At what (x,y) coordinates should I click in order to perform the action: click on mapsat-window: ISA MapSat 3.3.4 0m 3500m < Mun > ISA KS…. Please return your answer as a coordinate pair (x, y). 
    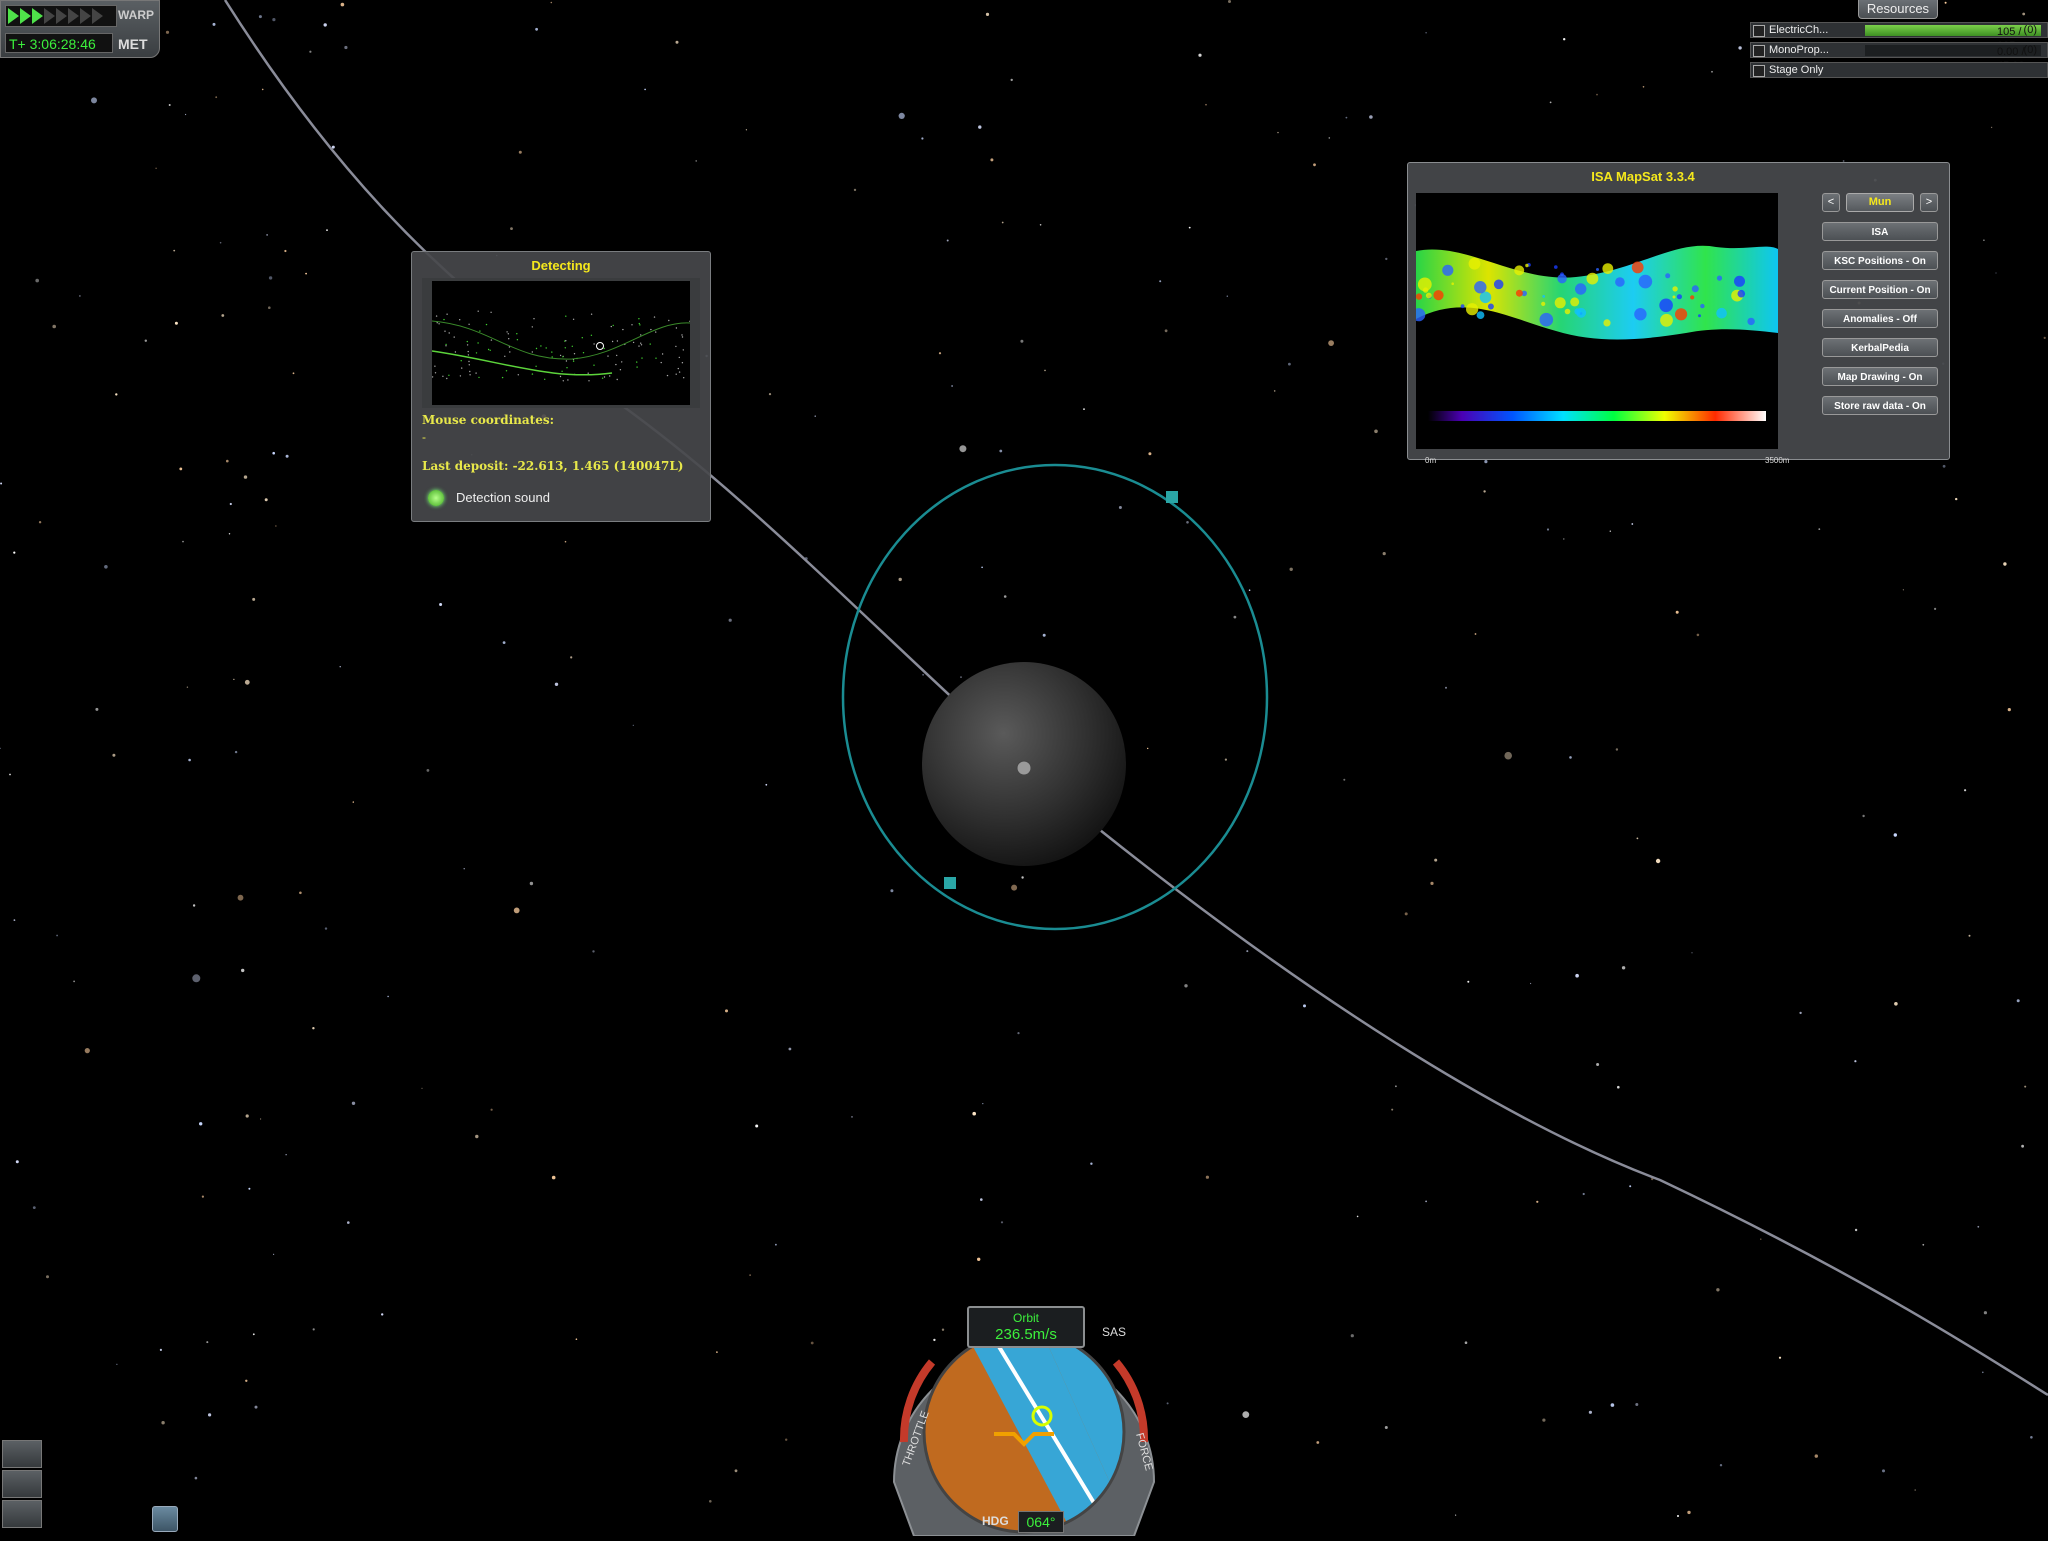
    Looking at the image, I should click on (1678, 313).